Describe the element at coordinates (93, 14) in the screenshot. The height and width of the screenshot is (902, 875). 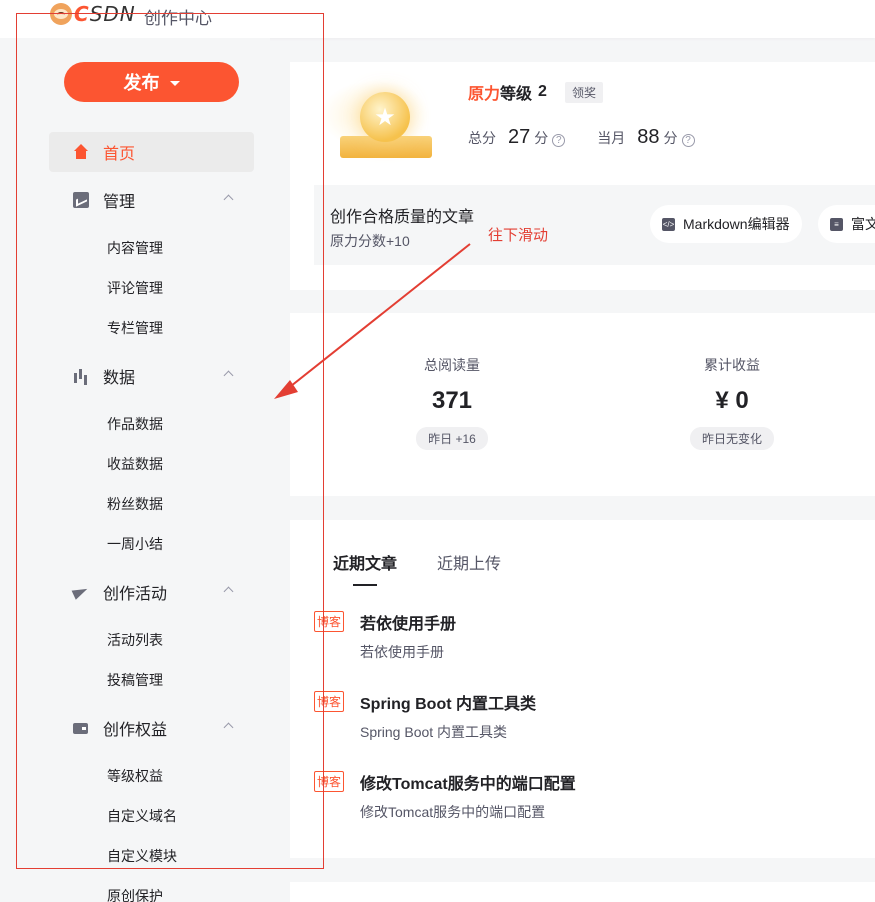
I see `csdn-logo: CSDN` at that location.